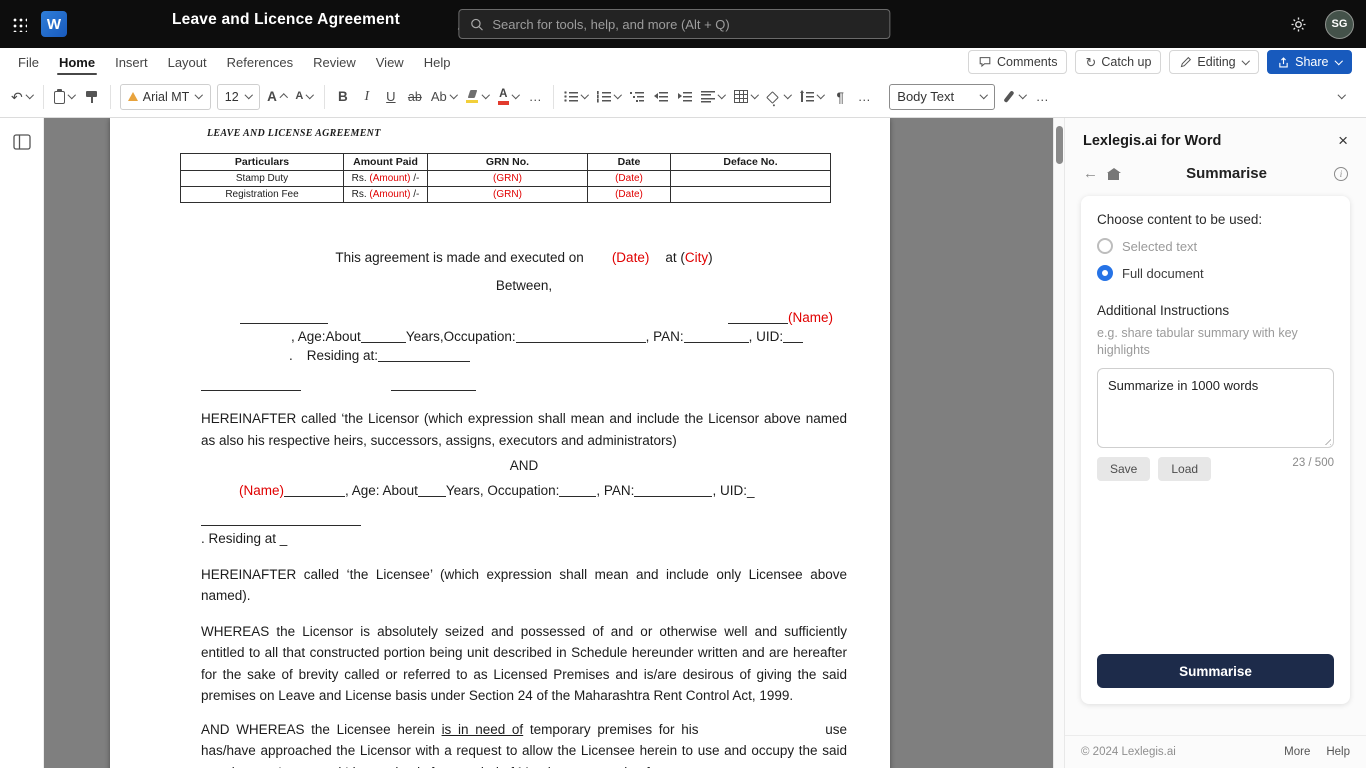  What do you see at coordinates (1009, 96) in the screenshot?
I see `pen-icon` at bounding box center [1009, 96].